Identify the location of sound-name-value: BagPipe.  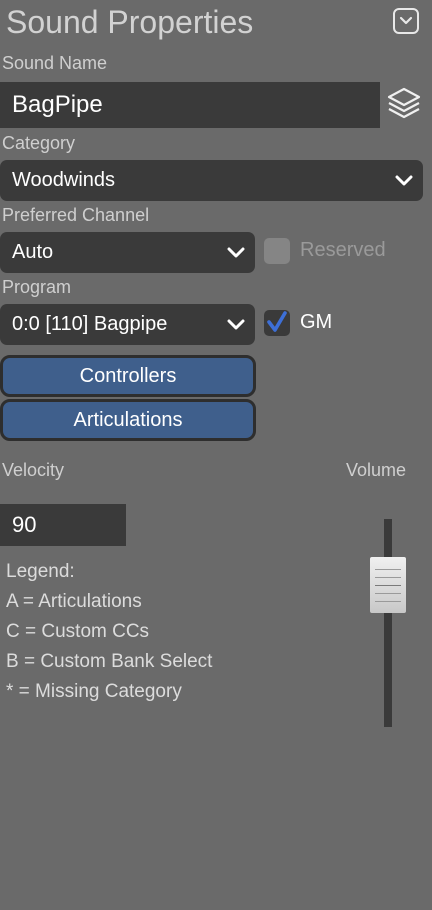
(57, 104).